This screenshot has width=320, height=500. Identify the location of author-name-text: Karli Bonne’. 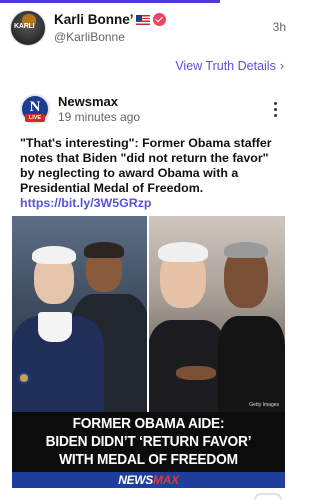
(94, 19).